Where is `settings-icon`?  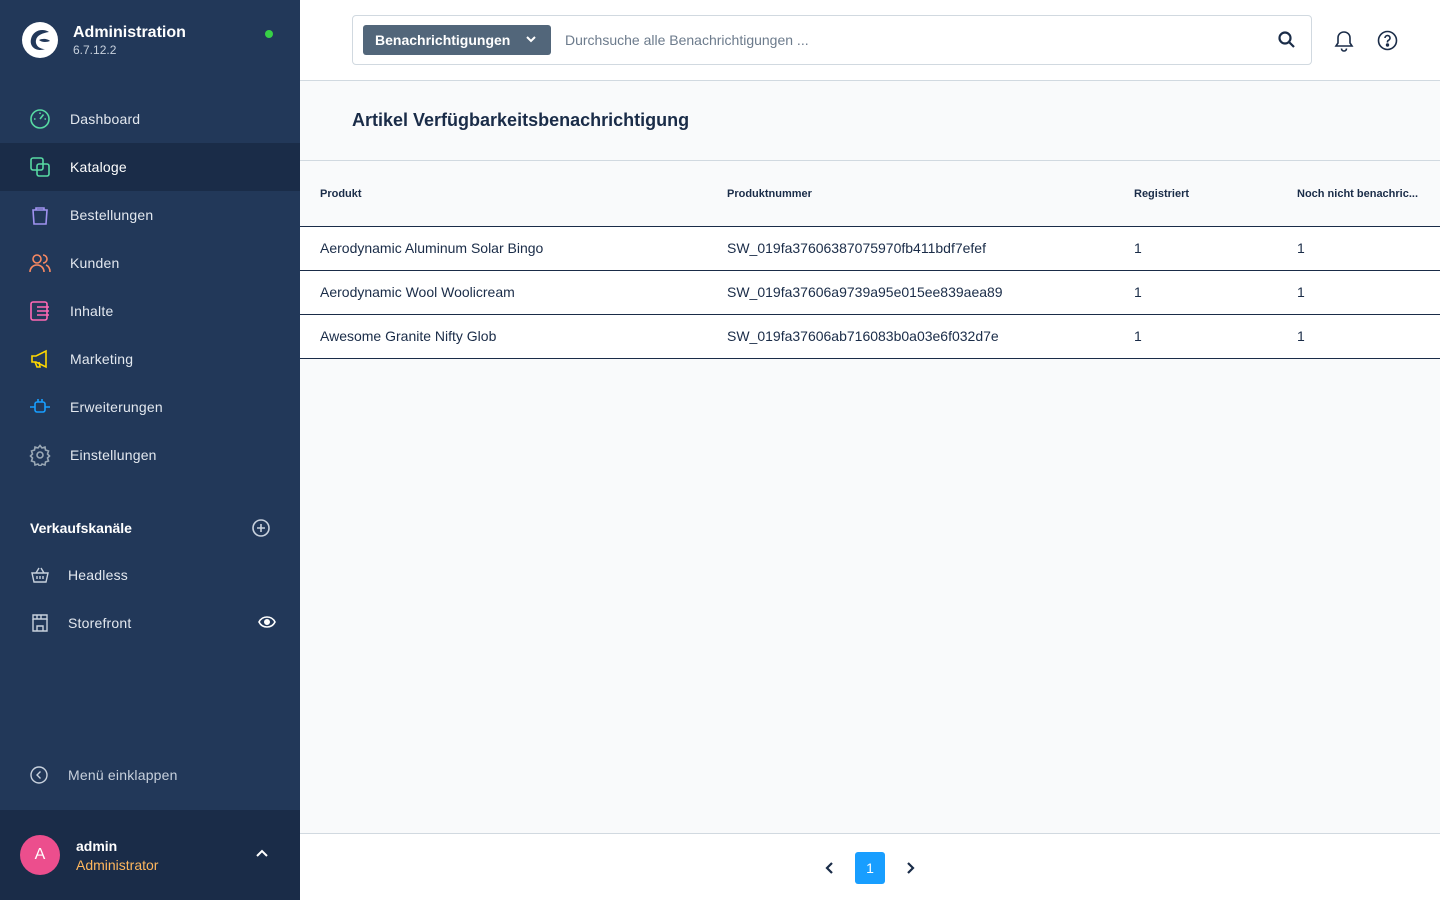 settings-icon is located at coordinates (40, 455).